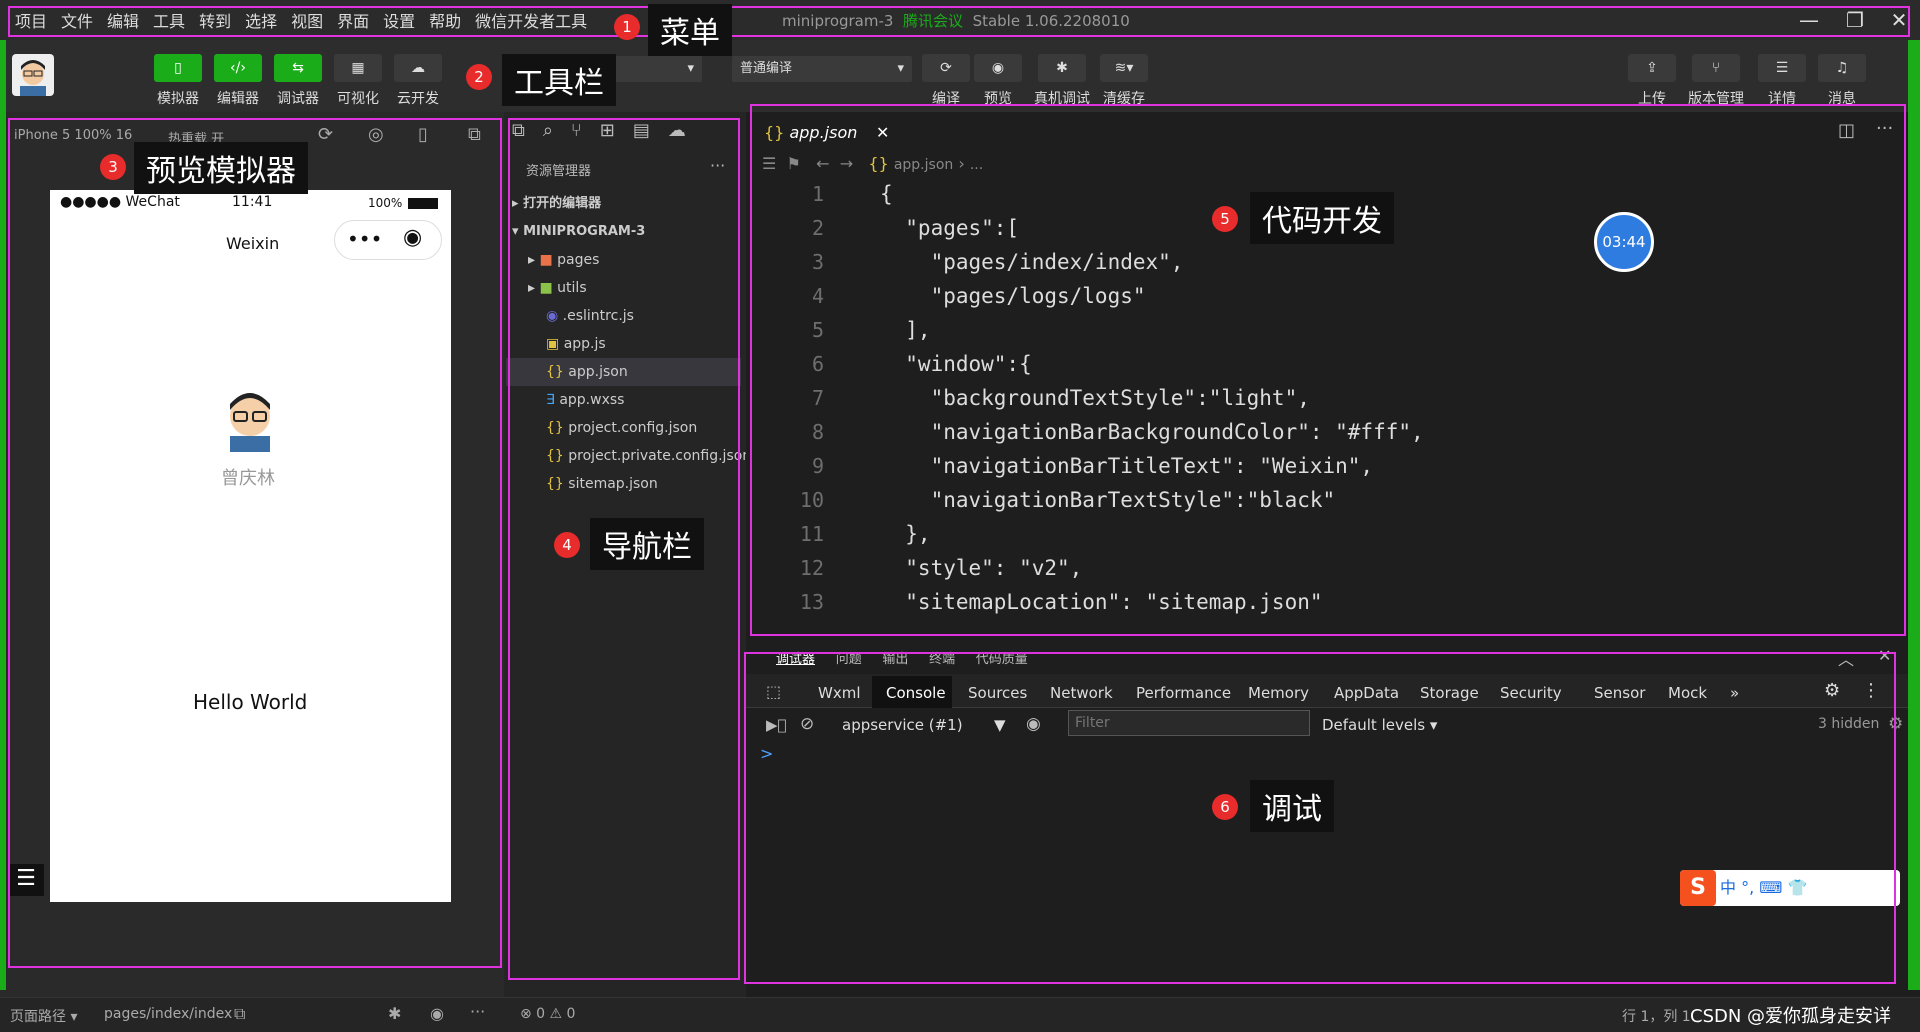 The height and width of the screenshot is (1032, 1920). I want to click on version-mgmt-button: ⑂ 版本管理, so click(1716, 81).